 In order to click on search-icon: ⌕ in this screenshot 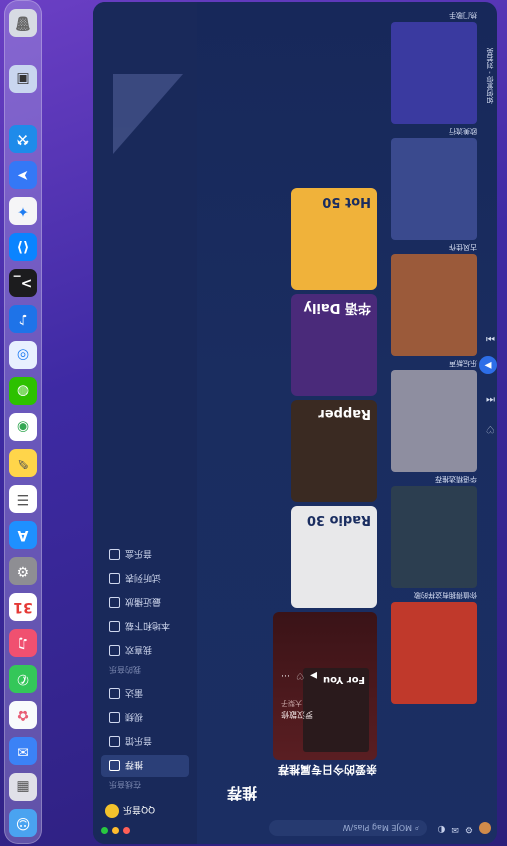, I will do `click(415, 828)`.